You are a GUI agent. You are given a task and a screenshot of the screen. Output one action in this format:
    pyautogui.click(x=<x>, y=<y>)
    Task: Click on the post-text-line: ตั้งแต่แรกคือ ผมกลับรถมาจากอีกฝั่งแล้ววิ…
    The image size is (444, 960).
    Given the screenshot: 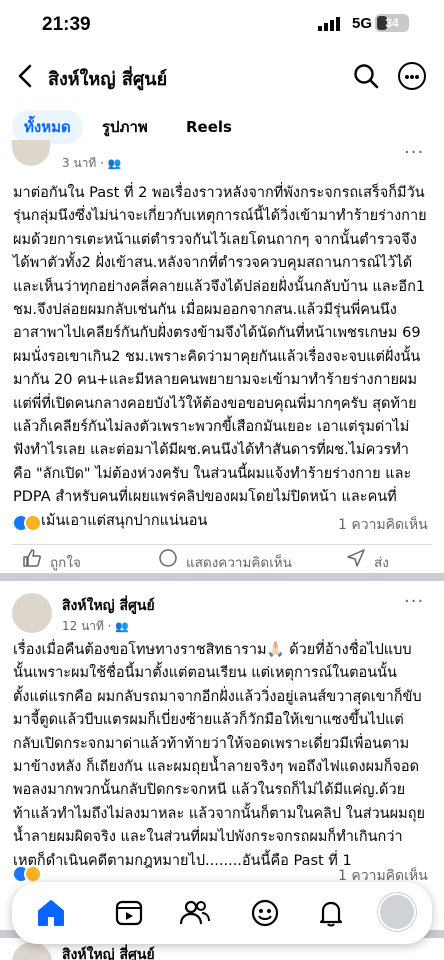 What is the action you would take?
    pyautogui.click(x=217, y=696)
    